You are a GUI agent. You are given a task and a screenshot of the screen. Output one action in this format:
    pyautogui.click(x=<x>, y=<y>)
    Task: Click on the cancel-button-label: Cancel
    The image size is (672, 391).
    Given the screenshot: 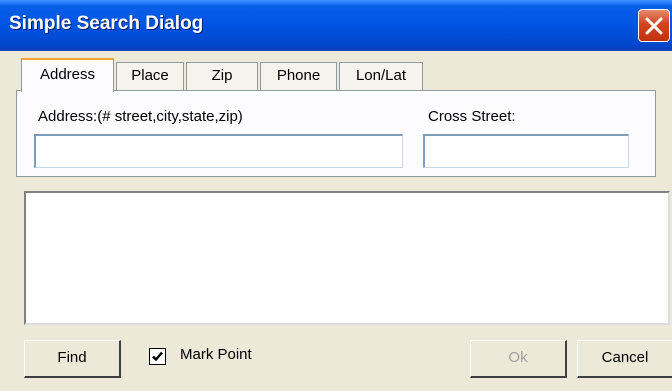 What is the action you would take?
    pyautogui.click(x=625, y=357)
    